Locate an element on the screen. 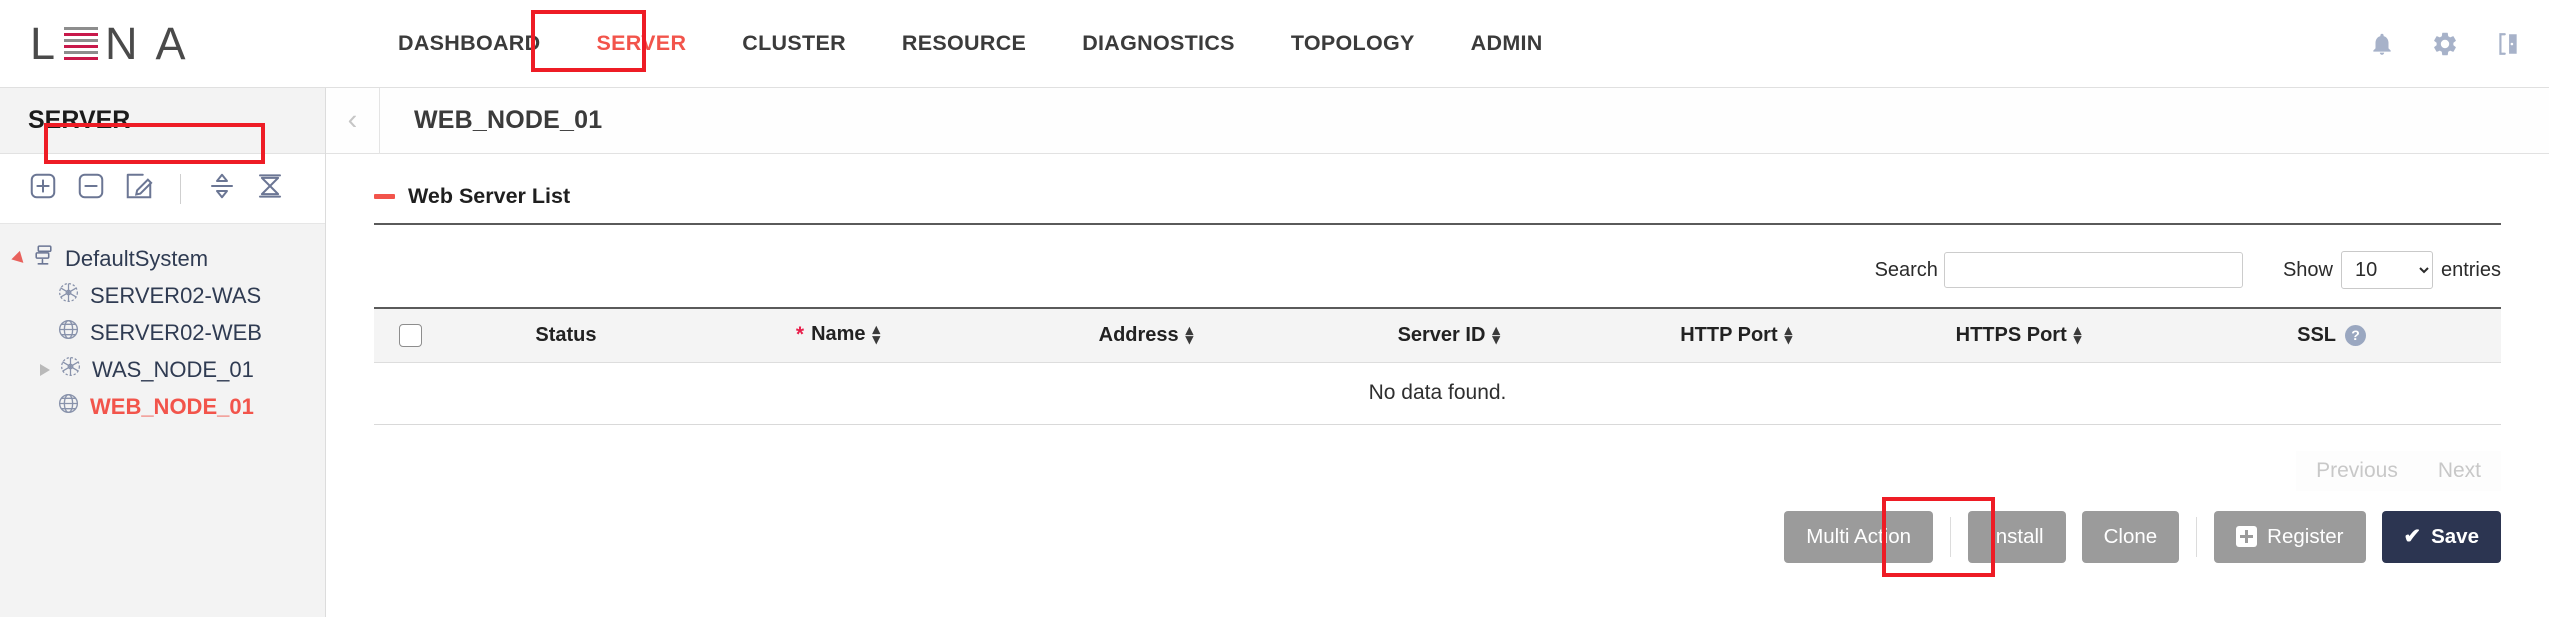 Image resolution: width=2549 pixels, height=617 pixels. check-icon: ✔ is located at coordinates (2412, 536).